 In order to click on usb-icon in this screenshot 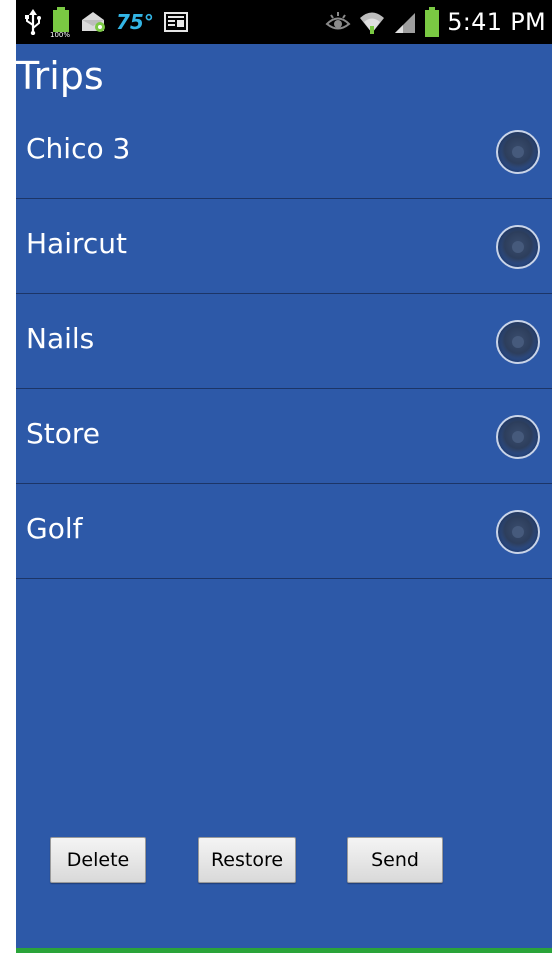, I will do `click(33, 22)`.